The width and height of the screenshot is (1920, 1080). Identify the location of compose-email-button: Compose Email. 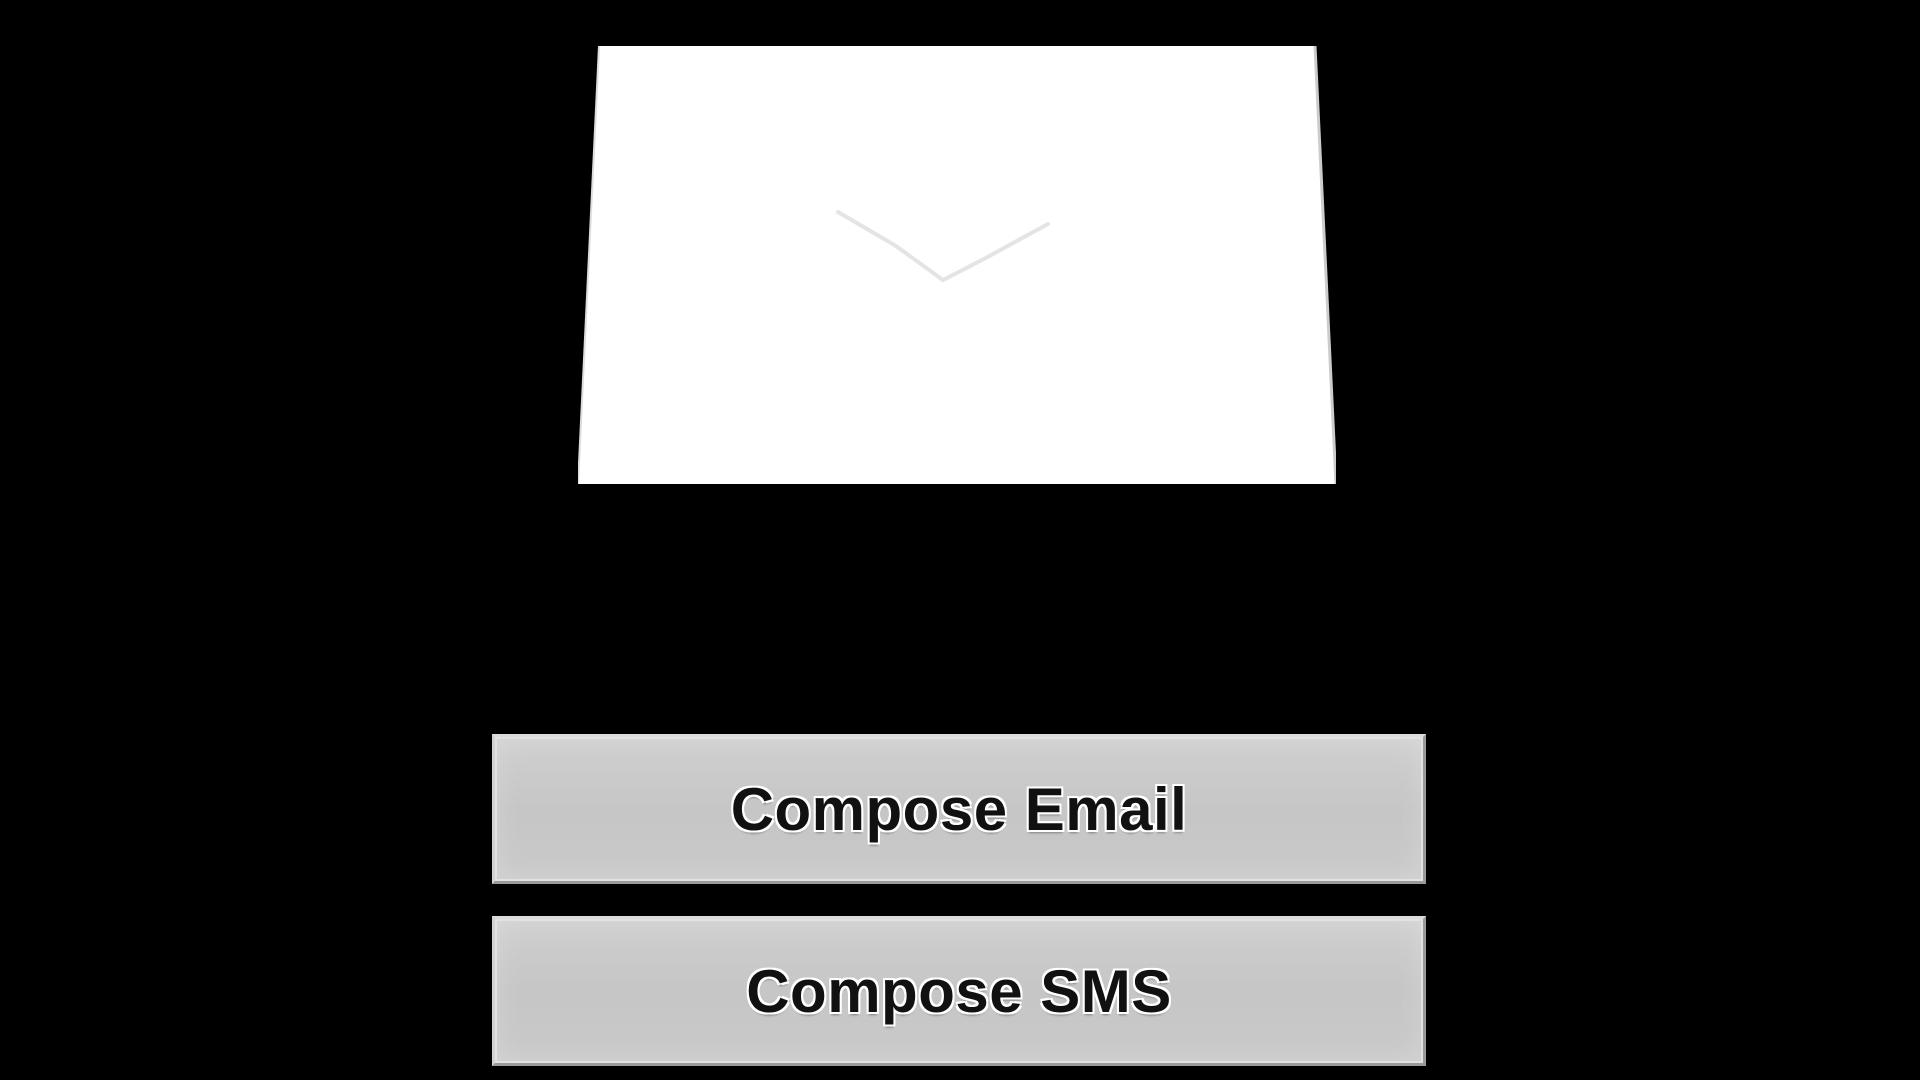
(959, 809).